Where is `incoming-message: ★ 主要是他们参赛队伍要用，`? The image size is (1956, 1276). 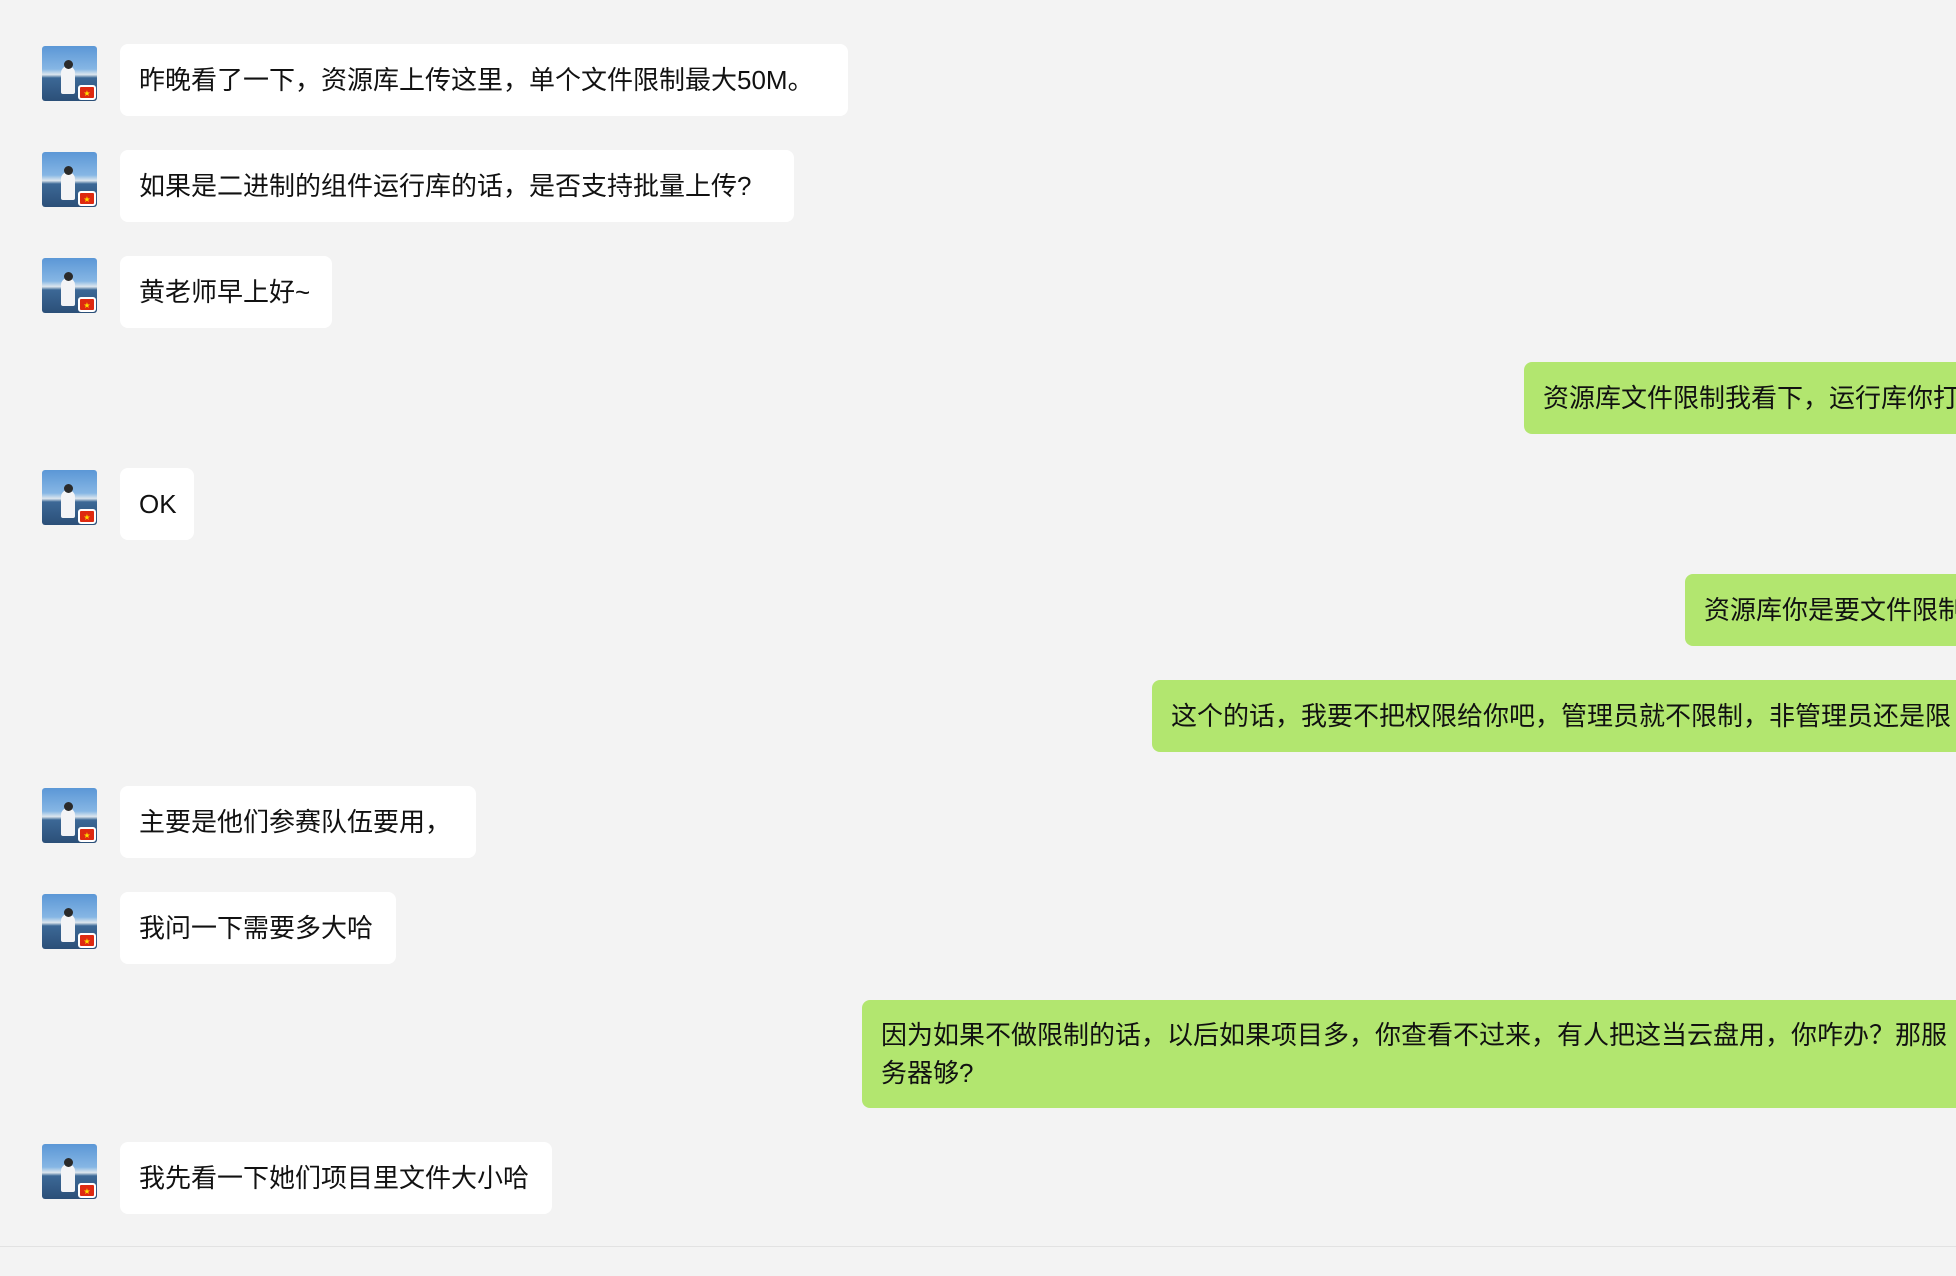 incoming-message: ★ 主要是他们参赛队伍要用， is located at coordinates (262, 822).